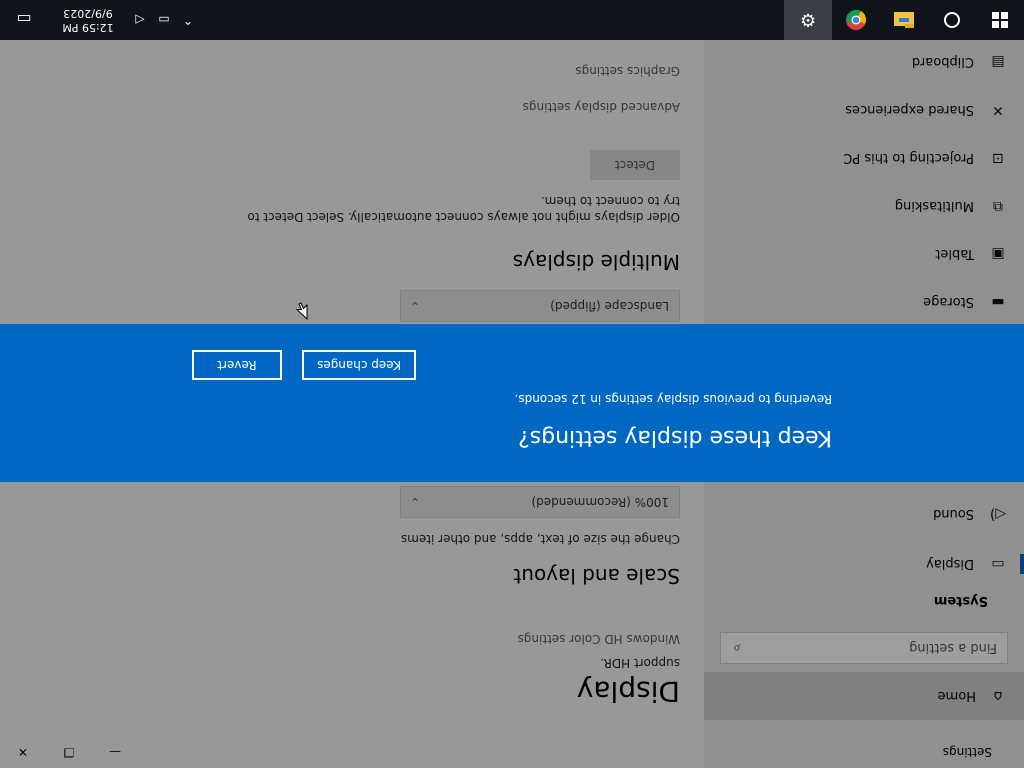 The width and height of the screenshot is (1024, 768). I want to click on file-explorer-icon, so click(904, 20).